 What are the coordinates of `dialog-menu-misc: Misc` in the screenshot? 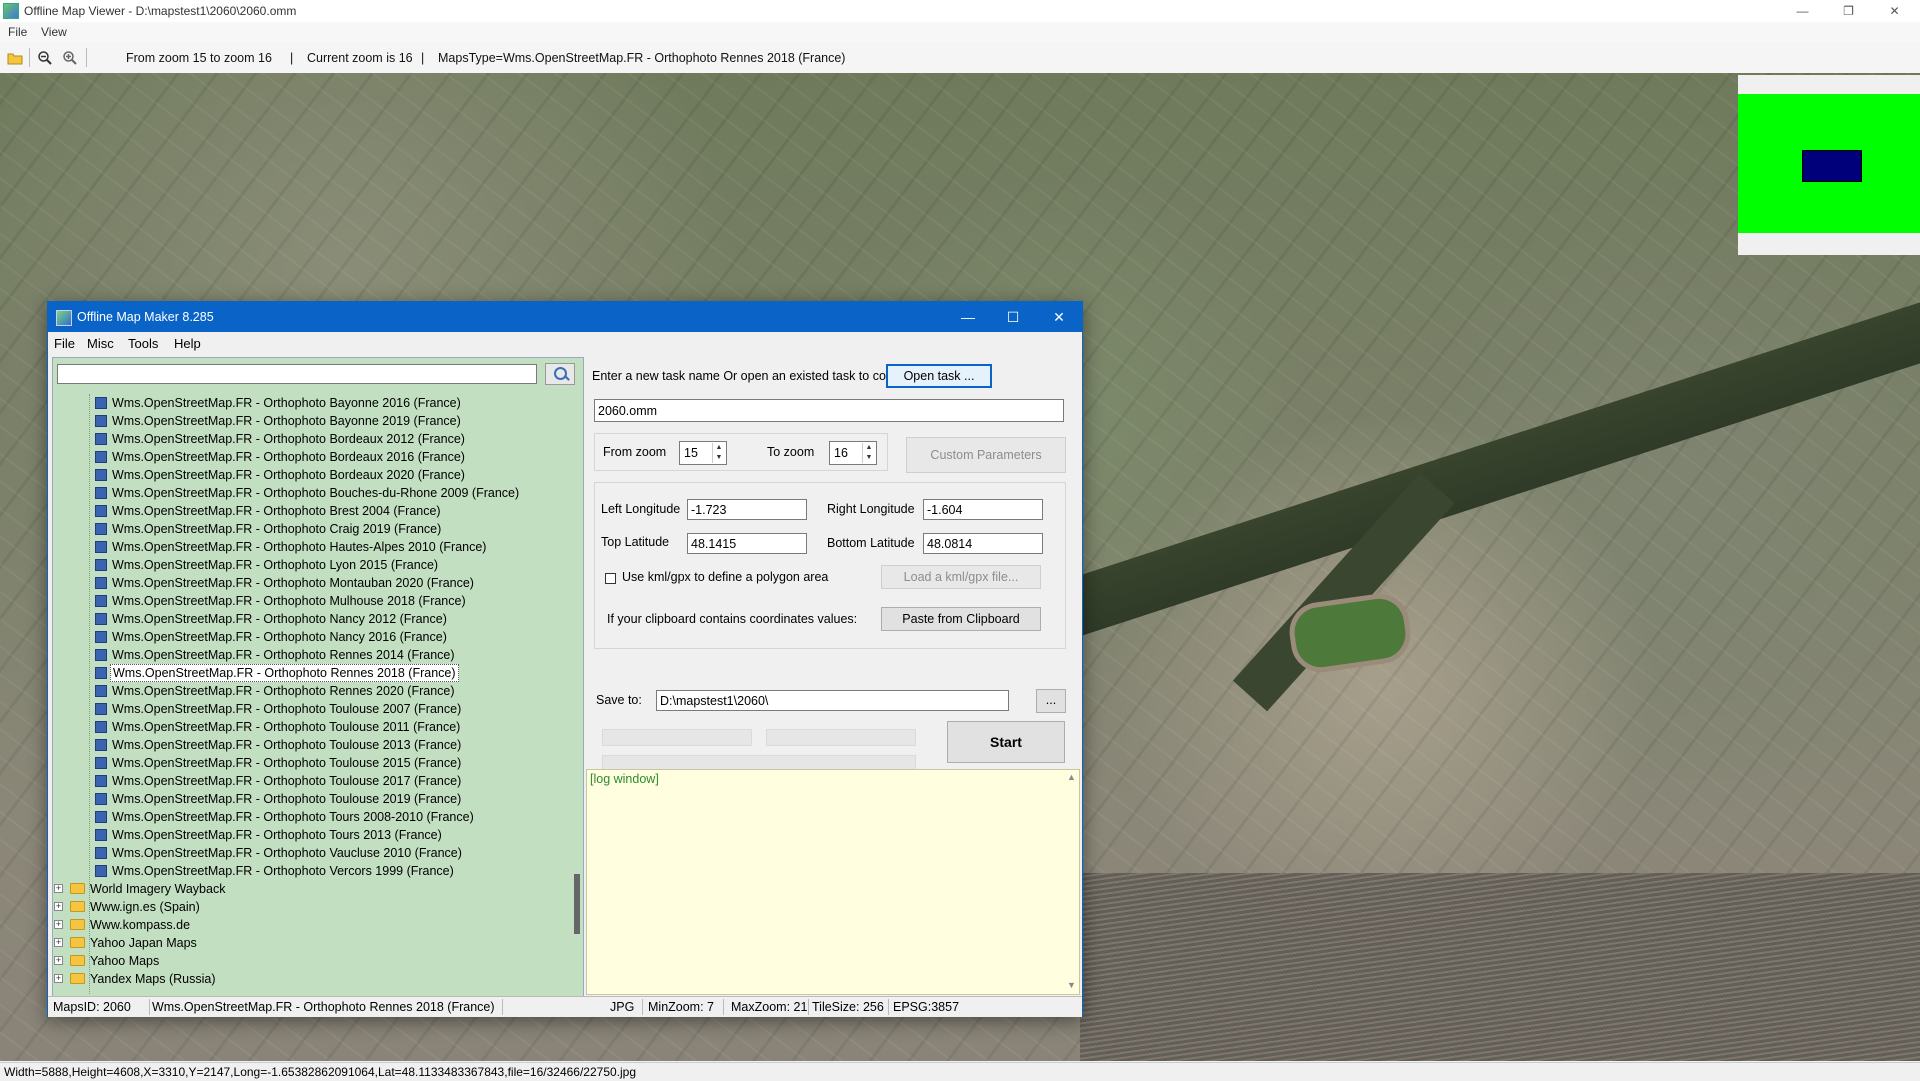 It's located at (100, 343).